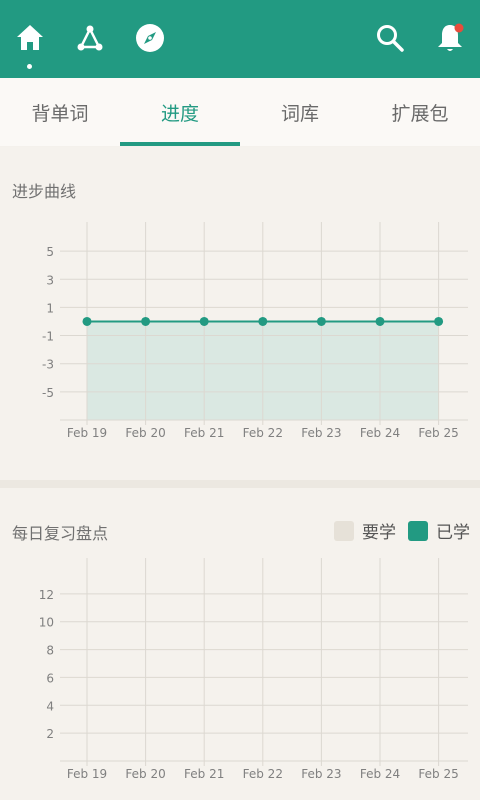 This screenshot has height=800, width=480. I want to click on progress-x-tick-label: Feb 21, so click(204, 433).